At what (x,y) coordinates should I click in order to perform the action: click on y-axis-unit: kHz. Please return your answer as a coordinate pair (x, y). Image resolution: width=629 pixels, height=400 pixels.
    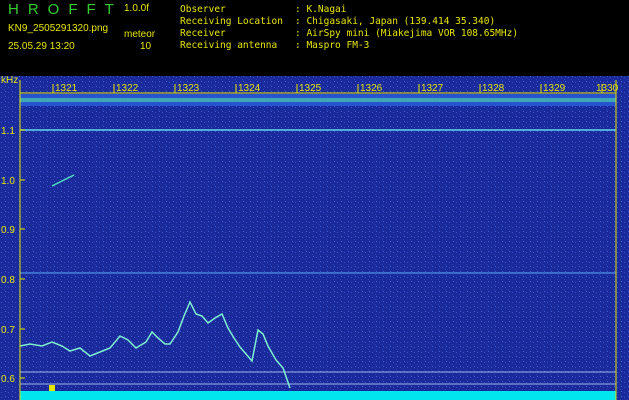
    Looking at the image, I should click on (9, 81).